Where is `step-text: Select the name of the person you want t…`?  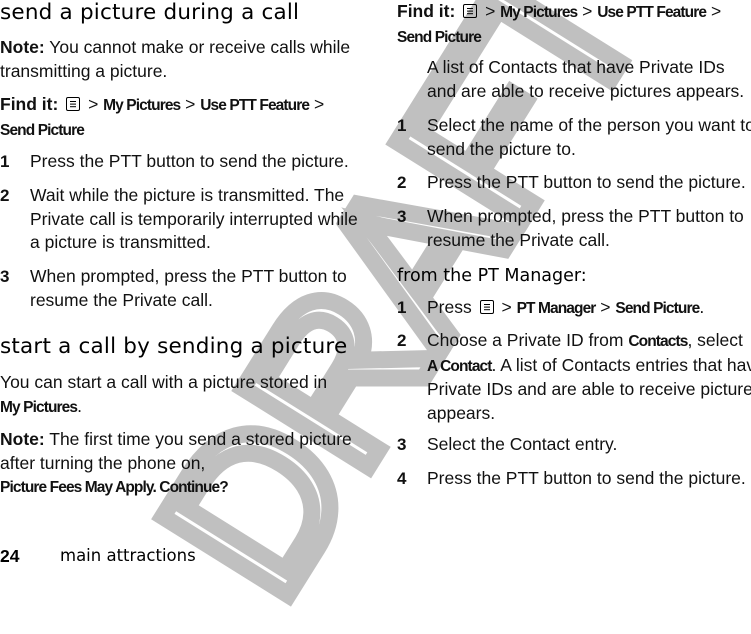 step-text: Select the name of the person you want t… is located at coordinates (589, 137).